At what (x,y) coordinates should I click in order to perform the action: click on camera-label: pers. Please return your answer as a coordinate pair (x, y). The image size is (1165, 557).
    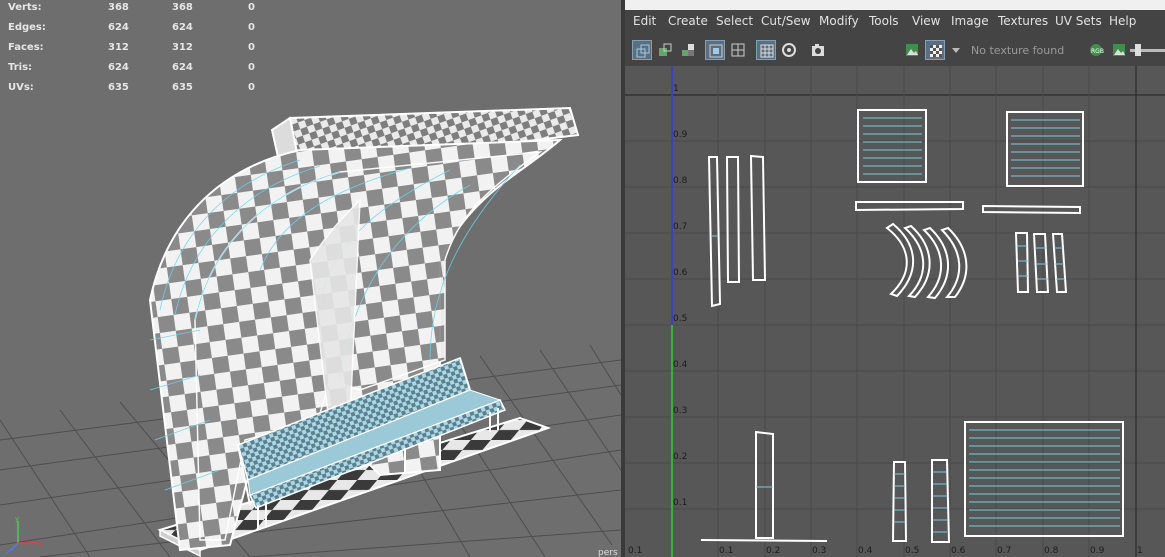
    Looking at the image, I should click on (608, 552).